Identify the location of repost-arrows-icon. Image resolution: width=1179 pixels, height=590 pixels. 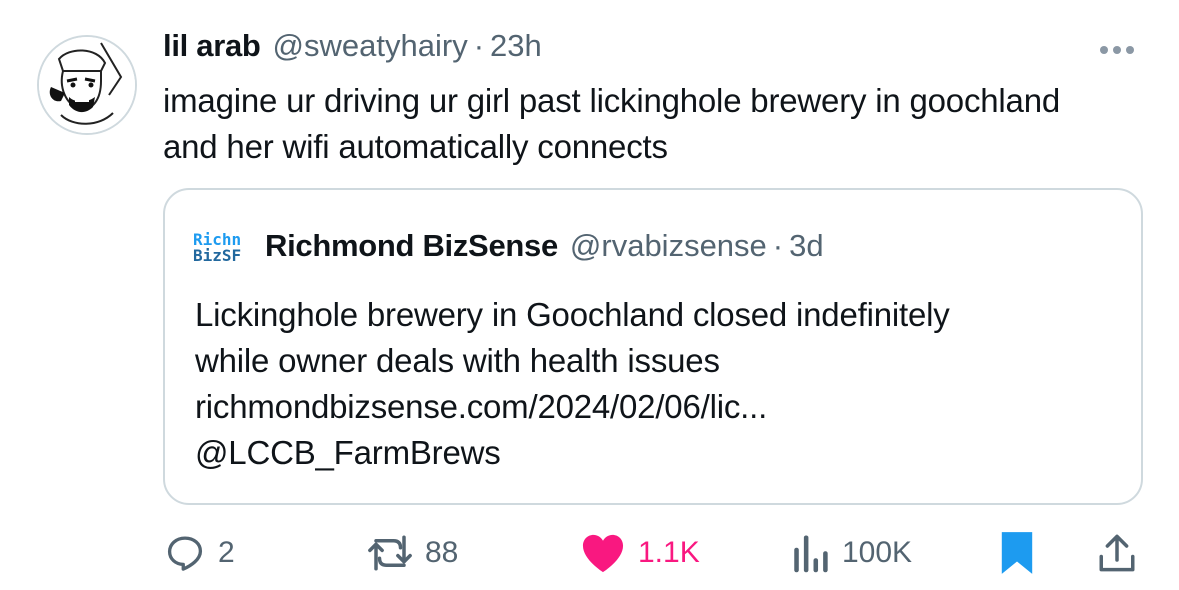
(390, 553).